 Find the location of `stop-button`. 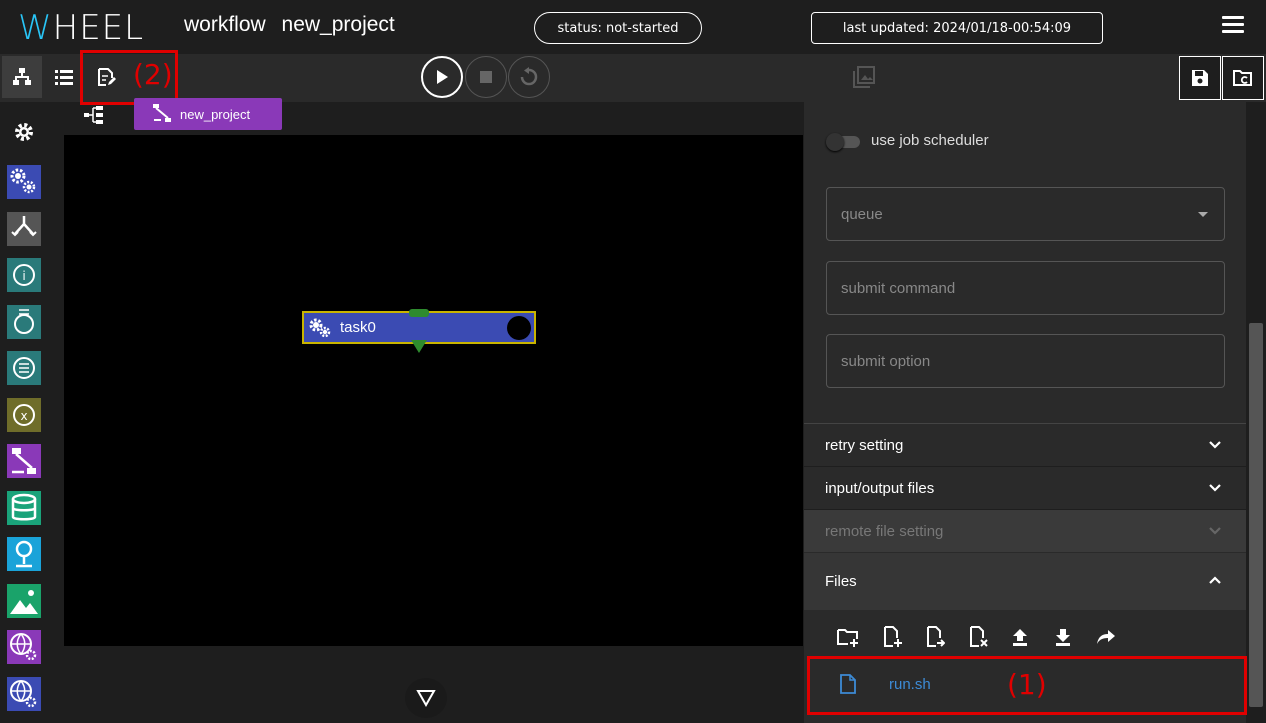

stop-button is located at coordinates (486, 77).